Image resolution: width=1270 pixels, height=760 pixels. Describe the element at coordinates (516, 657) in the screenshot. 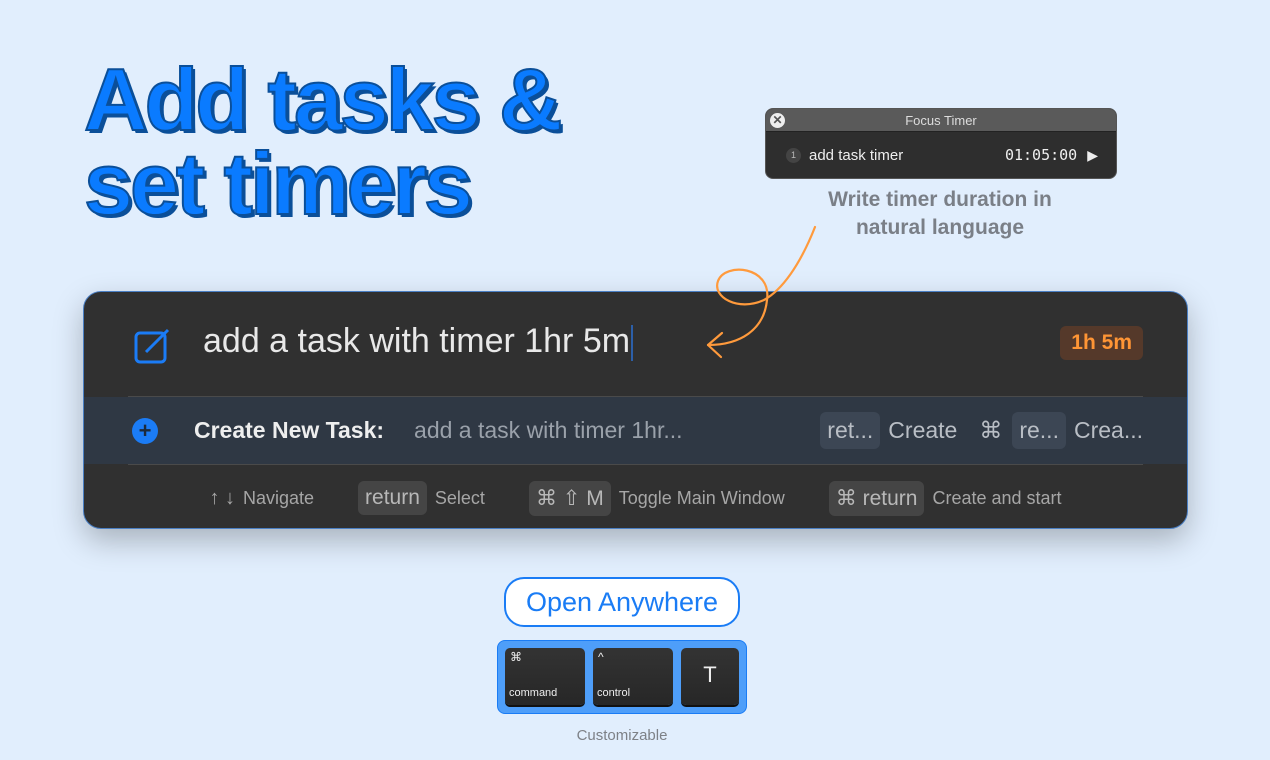

I see `command-icon: ⌘` at that location.